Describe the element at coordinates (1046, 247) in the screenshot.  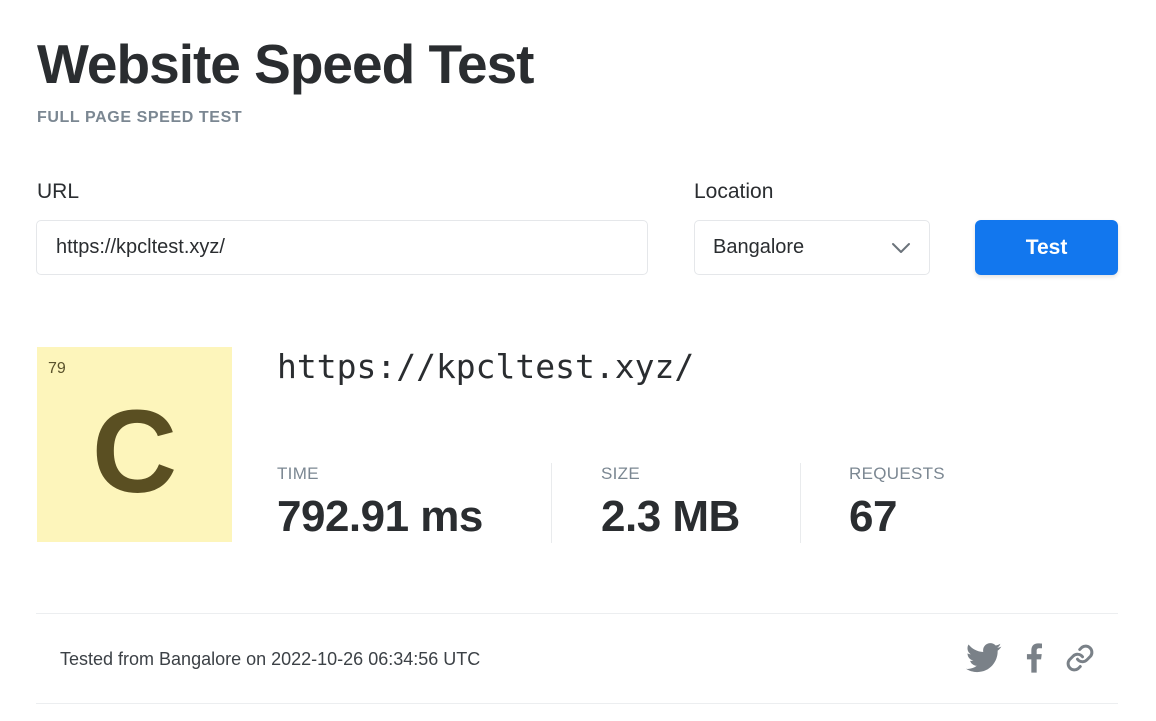
I see `test-button: Test` at that location.